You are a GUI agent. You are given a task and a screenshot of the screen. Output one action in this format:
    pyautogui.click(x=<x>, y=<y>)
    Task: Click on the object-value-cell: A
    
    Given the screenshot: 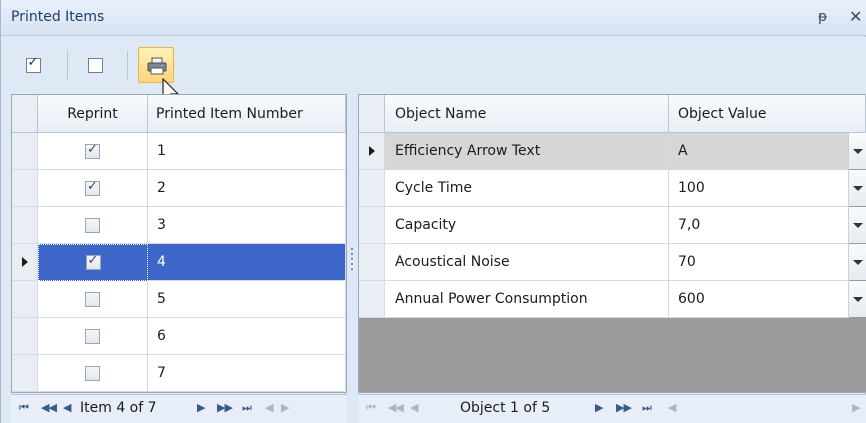 What is the action you would take?
    pyautogui.click(x=759, y=151)
    